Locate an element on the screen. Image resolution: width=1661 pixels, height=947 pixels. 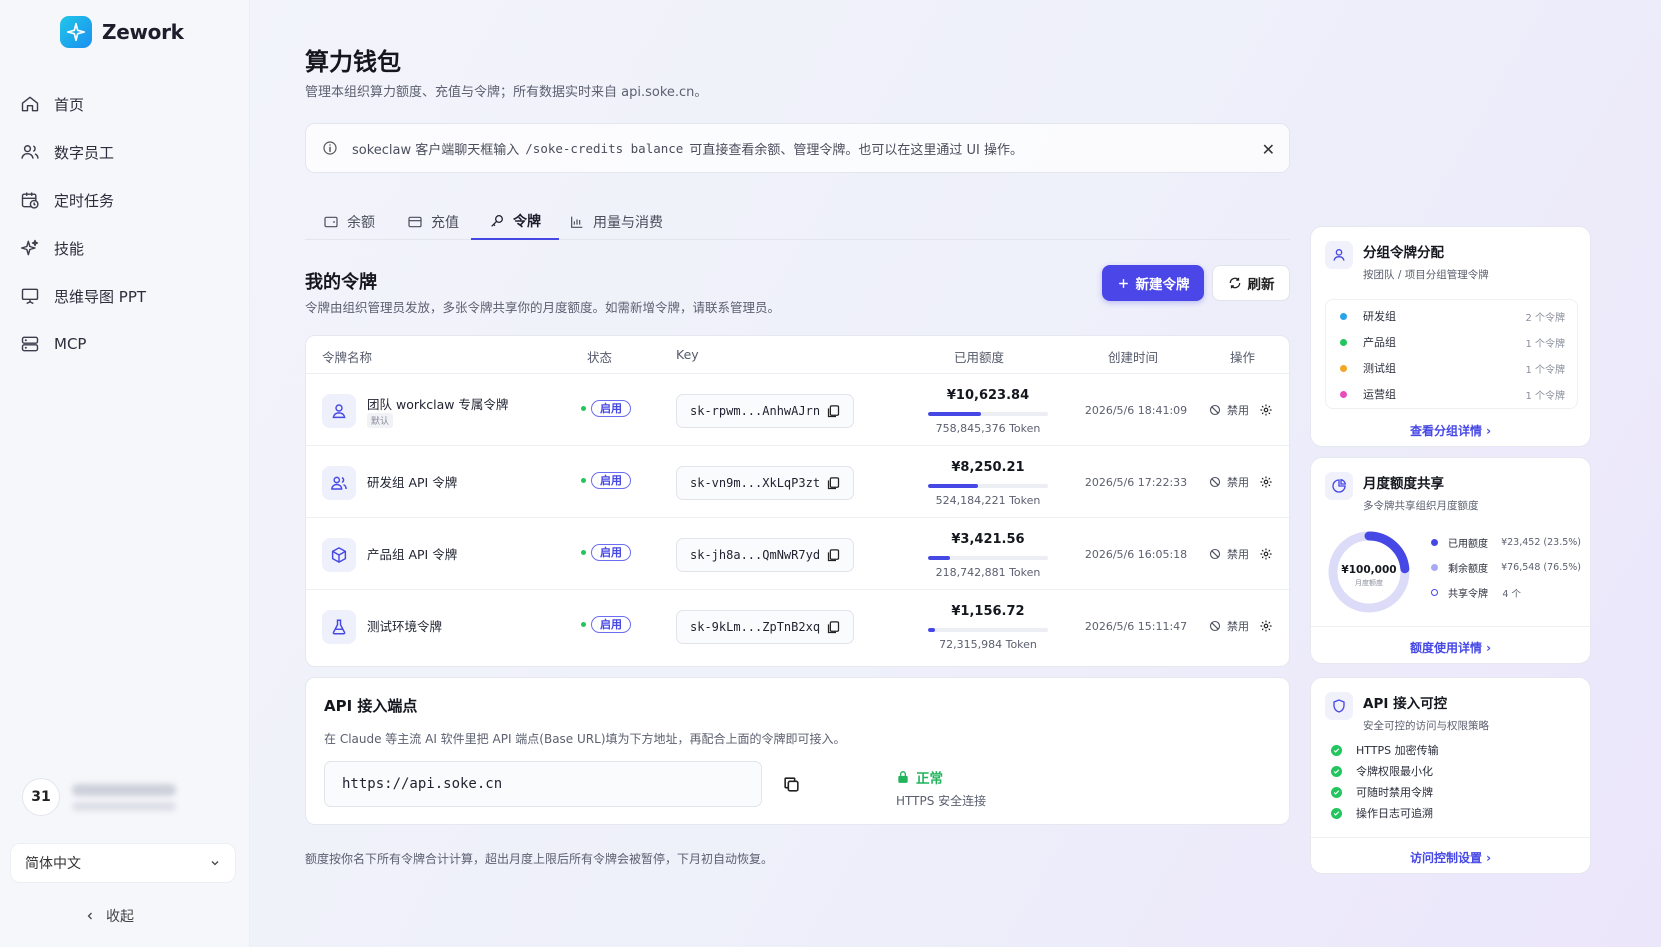
token-name: 产品组 API 令牌 is located at coordinates (412, 554).